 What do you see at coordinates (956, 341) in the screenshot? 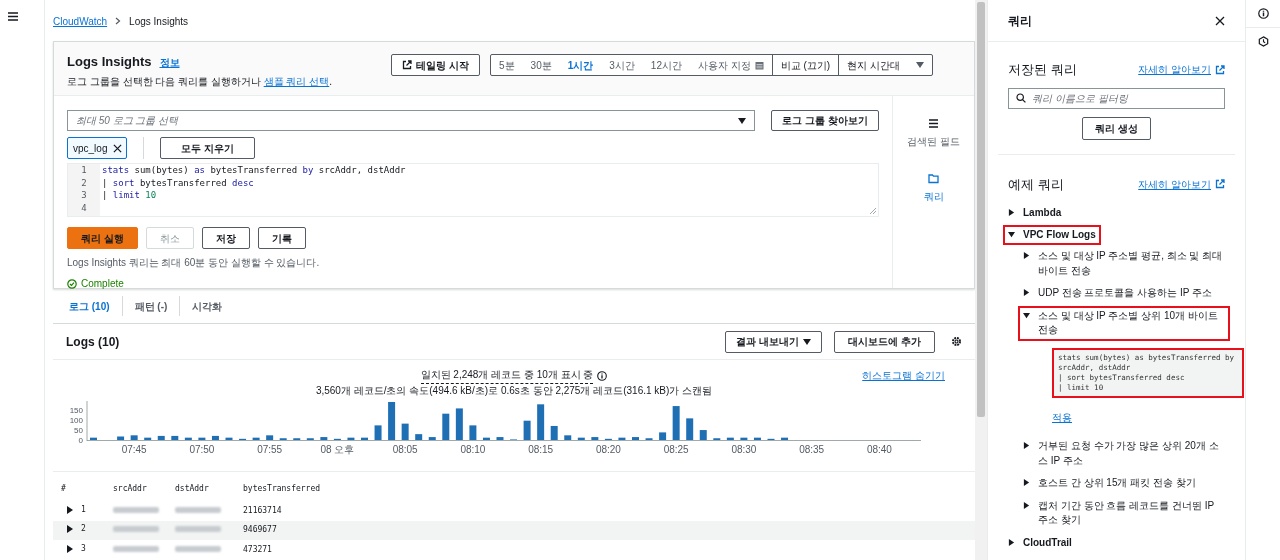
I see `settings-icon` at bounding box center [956, 341].